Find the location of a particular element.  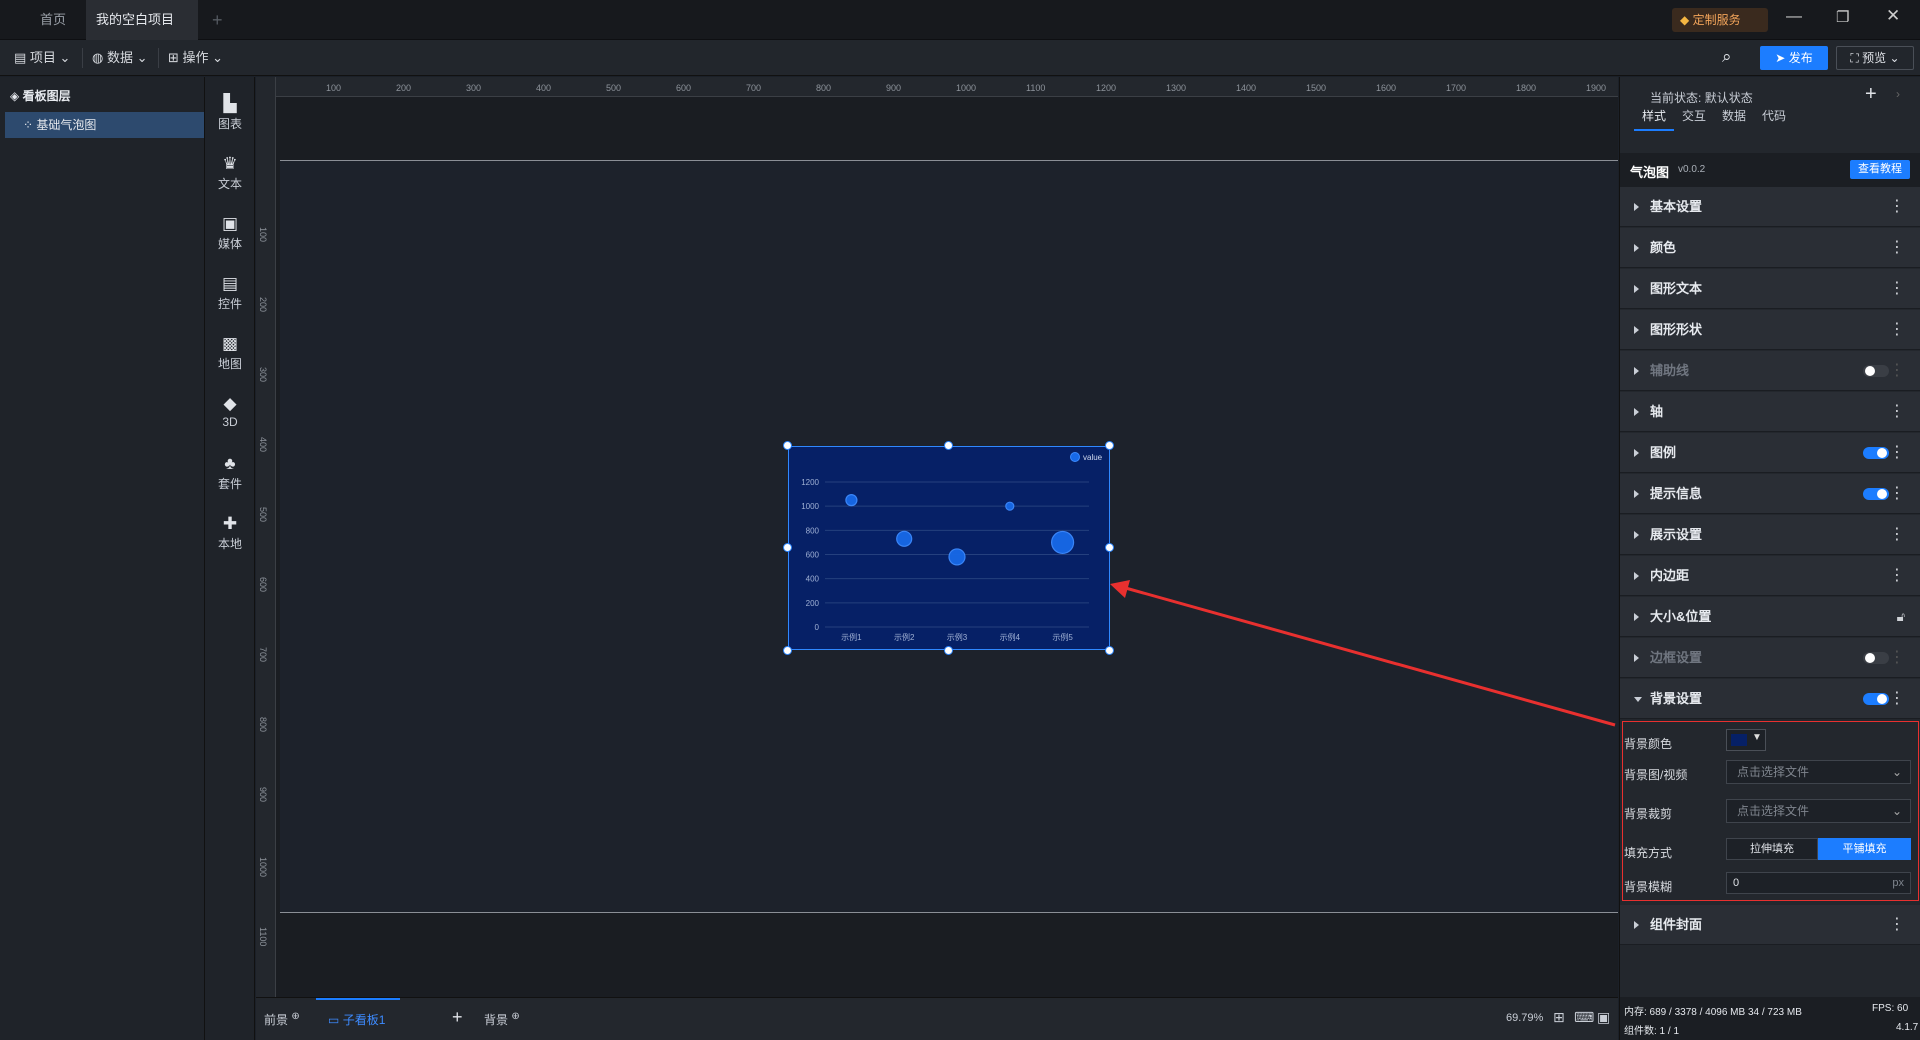

tab-code: 代码 is located at coordinates (1774, 116).